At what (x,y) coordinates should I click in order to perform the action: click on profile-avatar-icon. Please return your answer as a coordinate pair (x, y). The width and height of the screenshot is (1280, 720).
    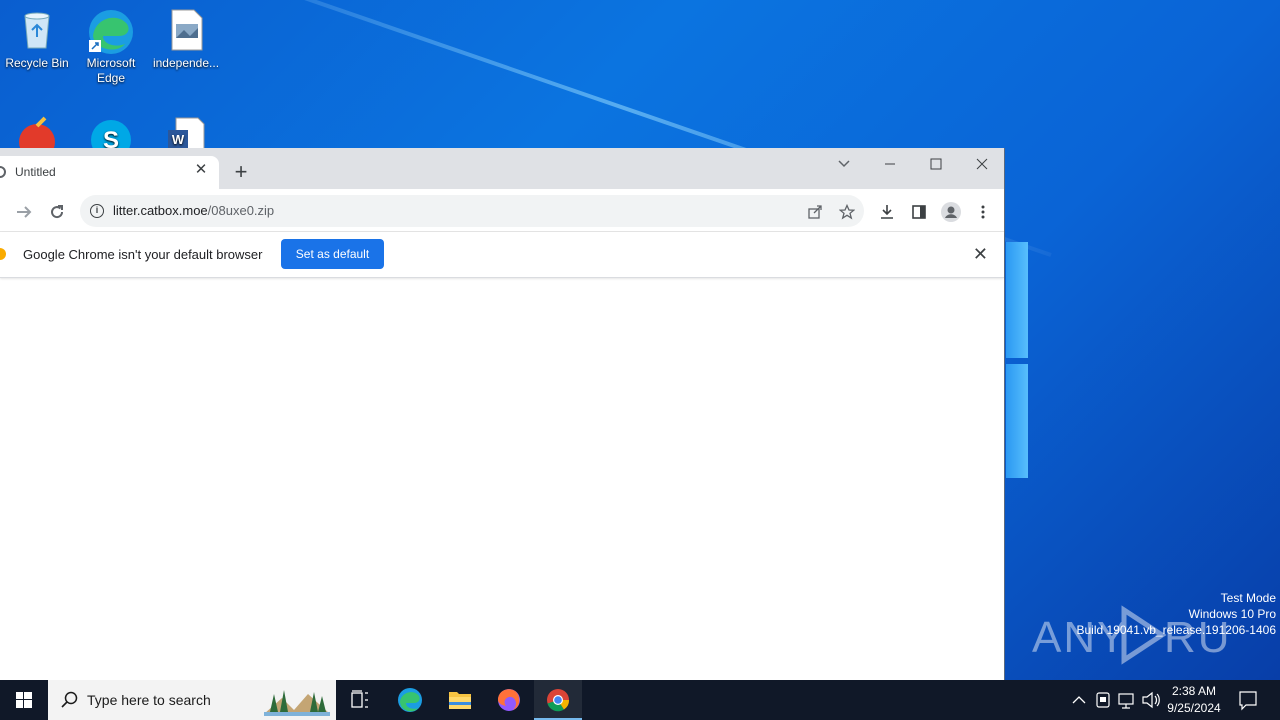
    Looking at the image, I should click on (951, 211).